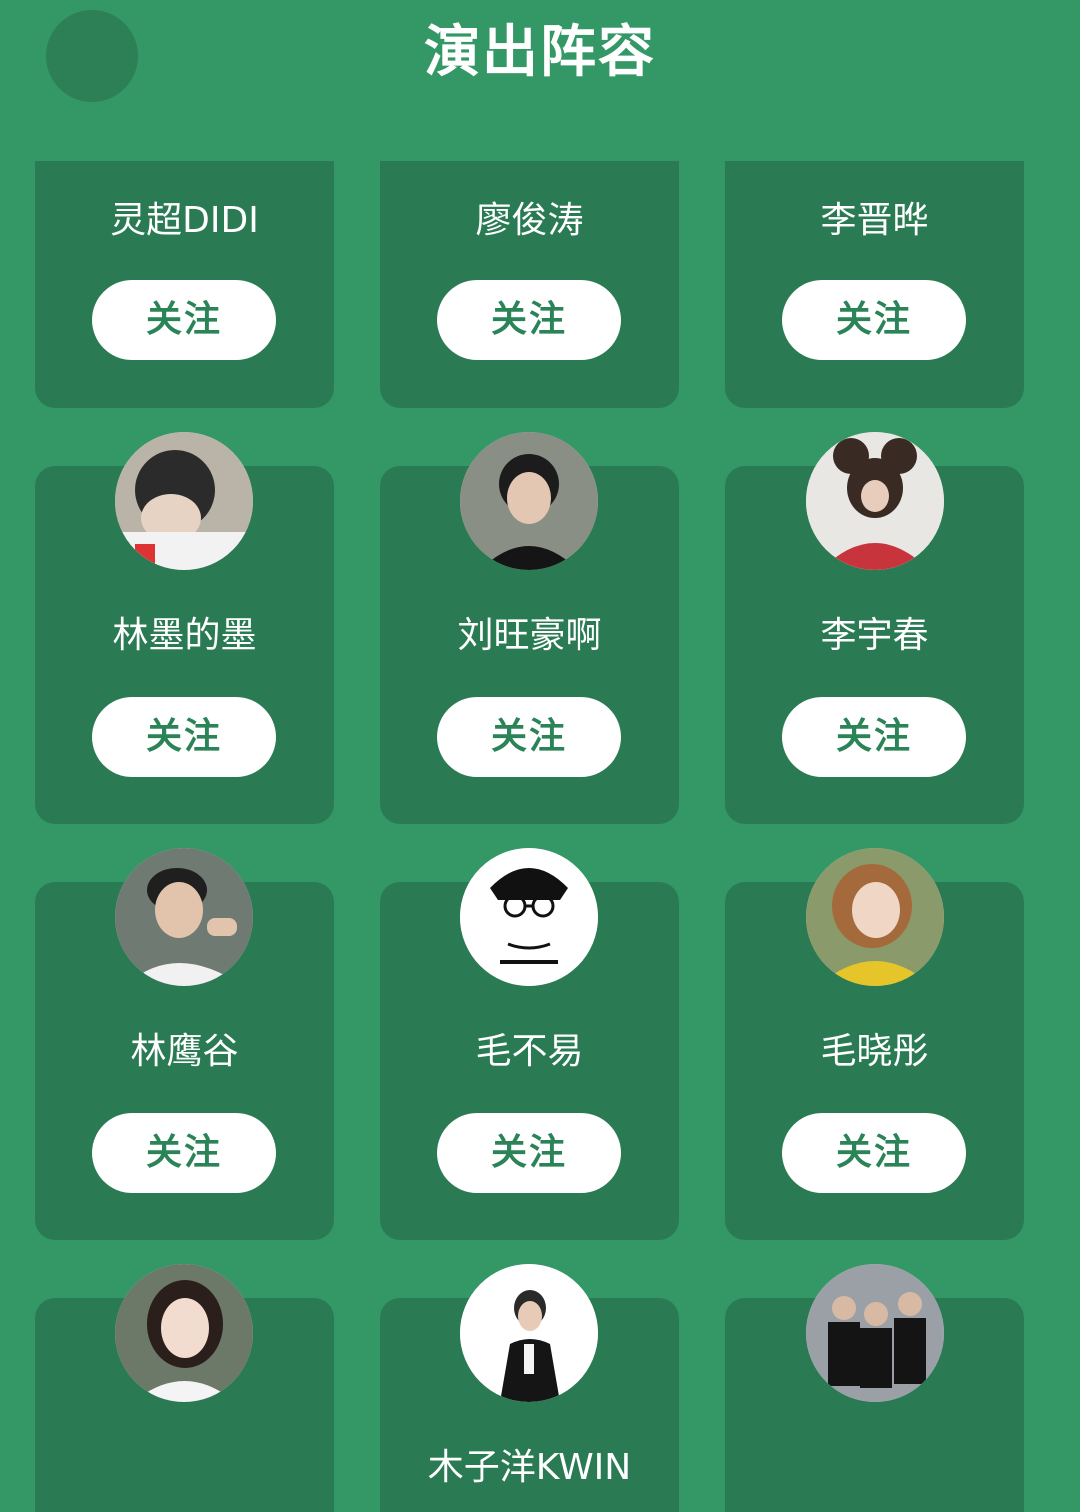 Image resolution: width=1080 pixels, height=1512 pixels. Describe the element at coordinates (184, 1051) in the screenshot. I see `artist-name: 林鹰谷` at that location.